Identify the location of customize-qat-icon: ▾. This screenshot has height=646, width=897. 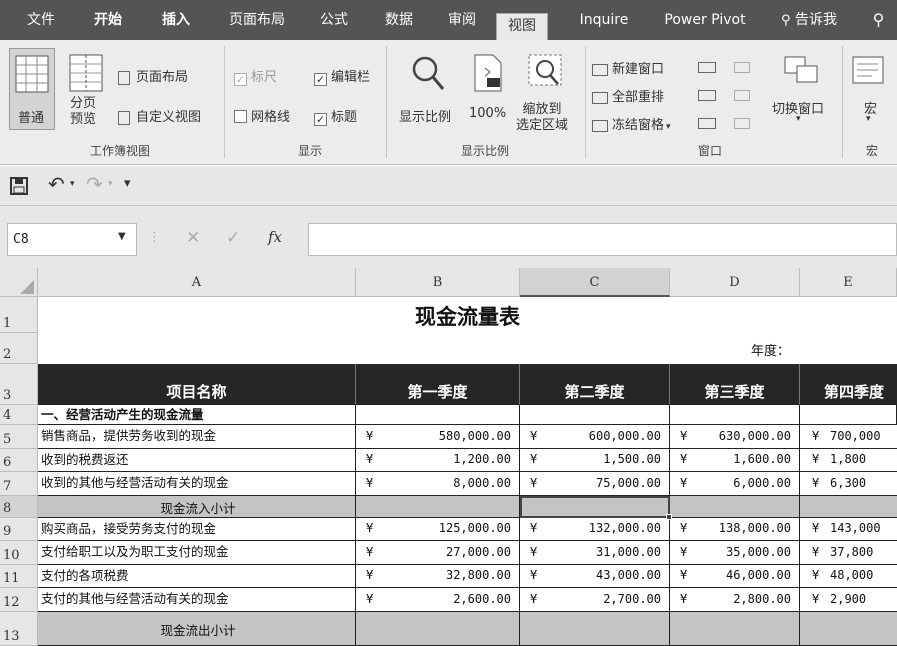
(127, 183).